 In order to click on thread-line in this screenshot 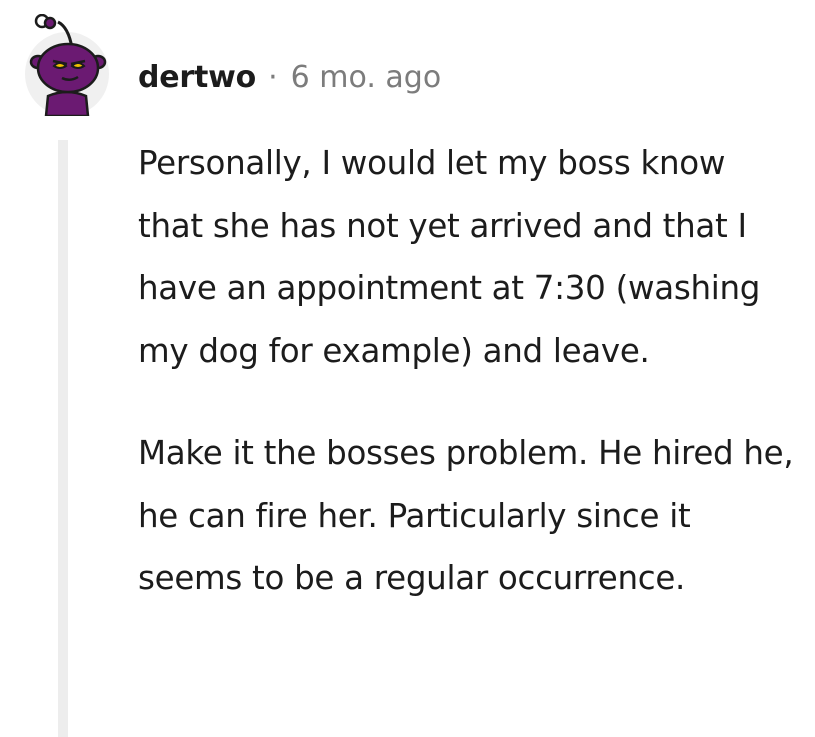, I will do `click(63, 438)`.